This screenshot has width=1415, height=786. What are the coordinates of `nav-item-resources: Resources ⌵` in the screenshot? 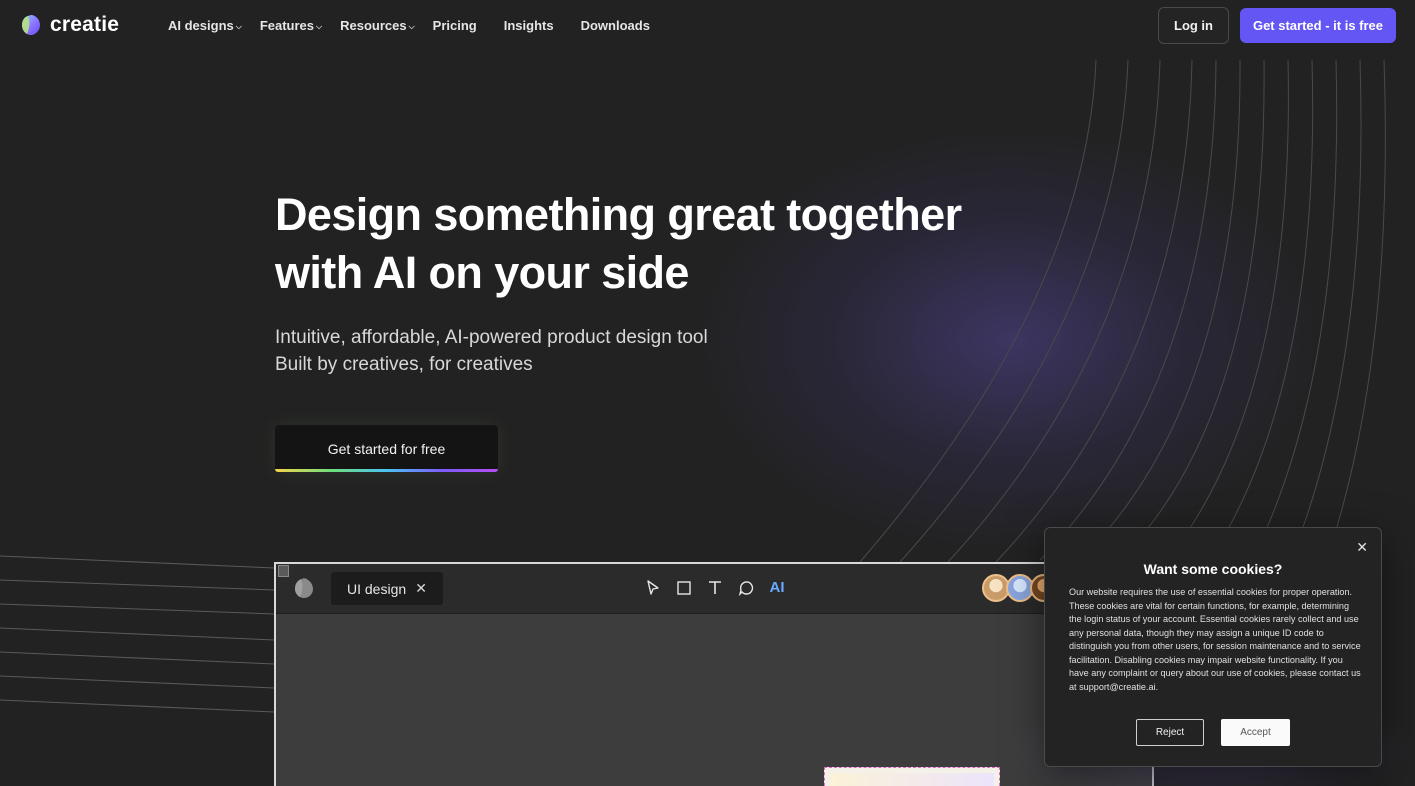 It's located at (377, 25).